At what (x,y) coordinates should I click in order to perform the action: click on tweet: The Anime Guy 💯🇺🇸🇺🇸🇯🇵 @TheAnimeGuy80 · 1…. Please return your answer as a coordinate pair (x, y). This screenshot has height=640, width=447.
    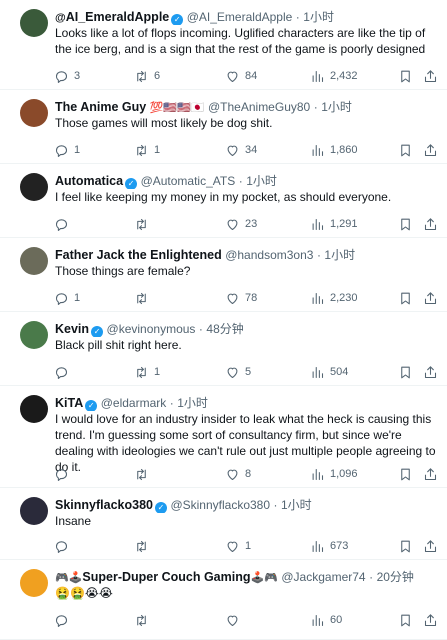
    Looking at the image, I should click on (223, 127).